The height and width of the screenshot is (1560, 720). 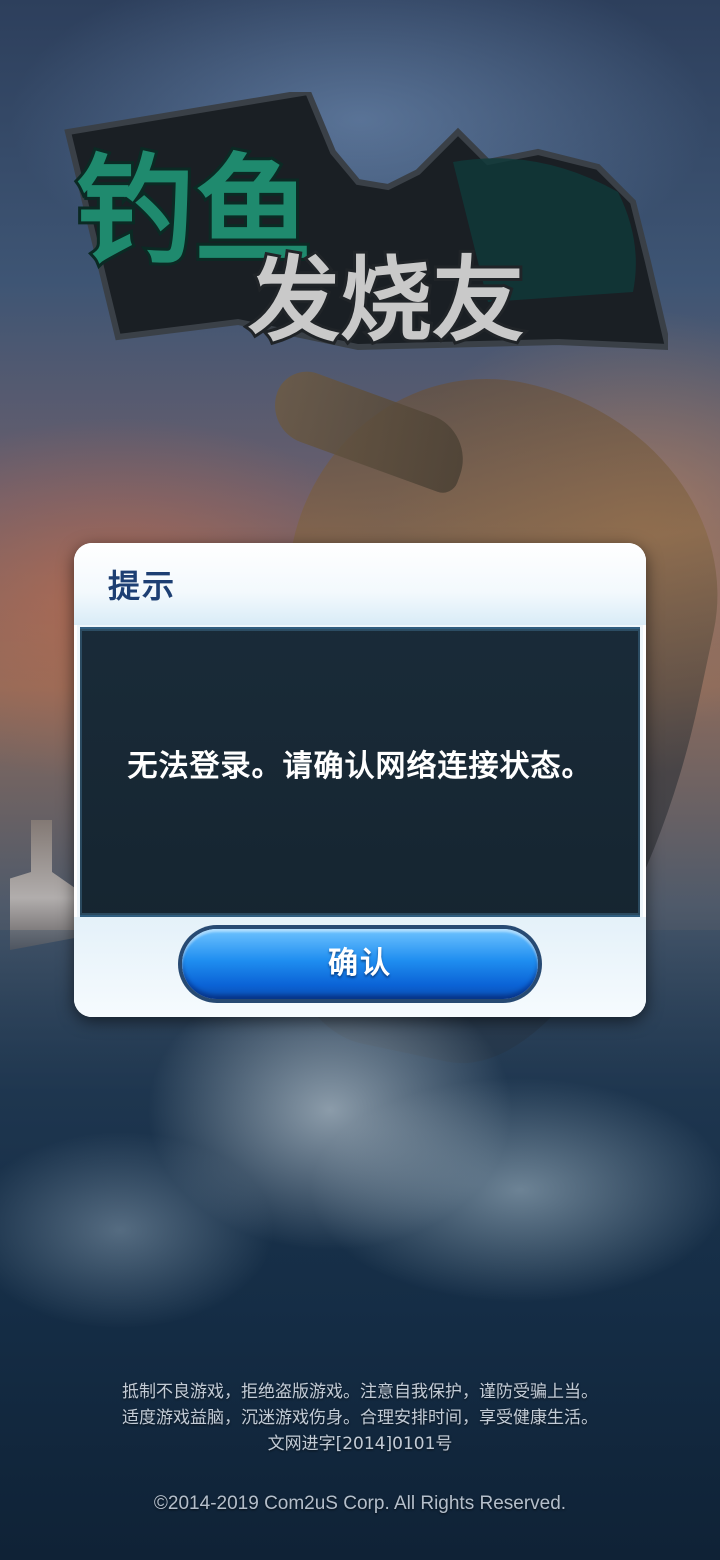 I want to click on game-logo: 钓鱼 发烧友, so click(x=363, y=223).